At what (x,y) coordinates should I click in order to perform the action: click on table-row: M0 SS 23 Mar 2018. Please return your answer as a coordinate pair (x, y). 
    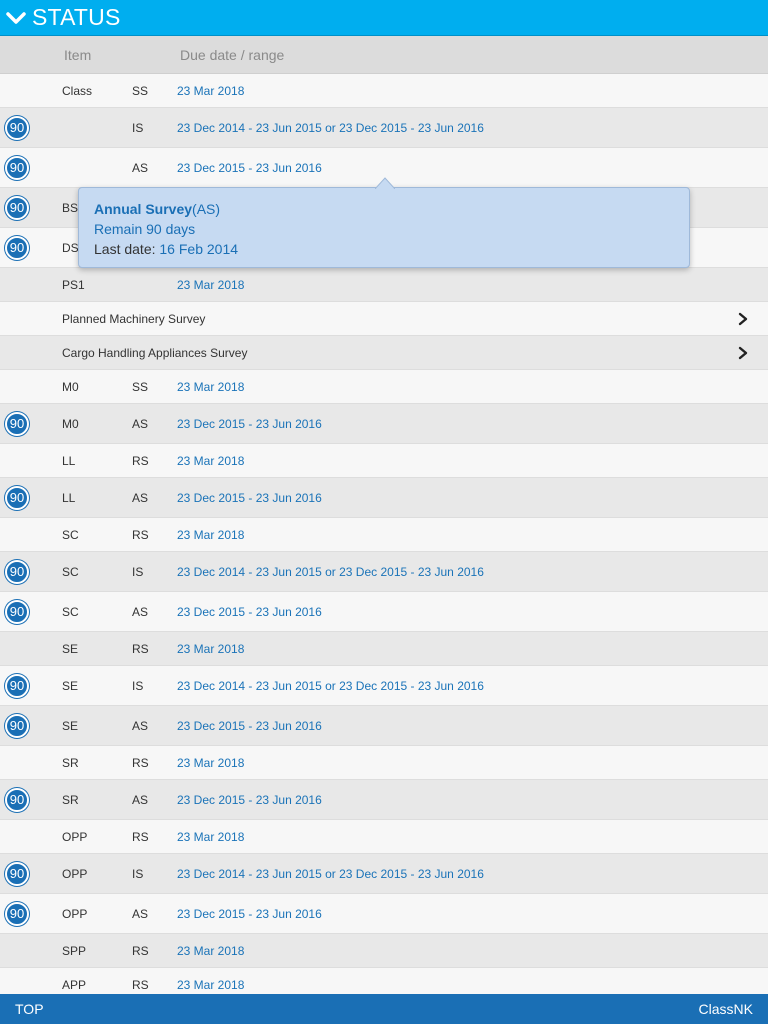
    Looking at the image, I should click on (384, 387).